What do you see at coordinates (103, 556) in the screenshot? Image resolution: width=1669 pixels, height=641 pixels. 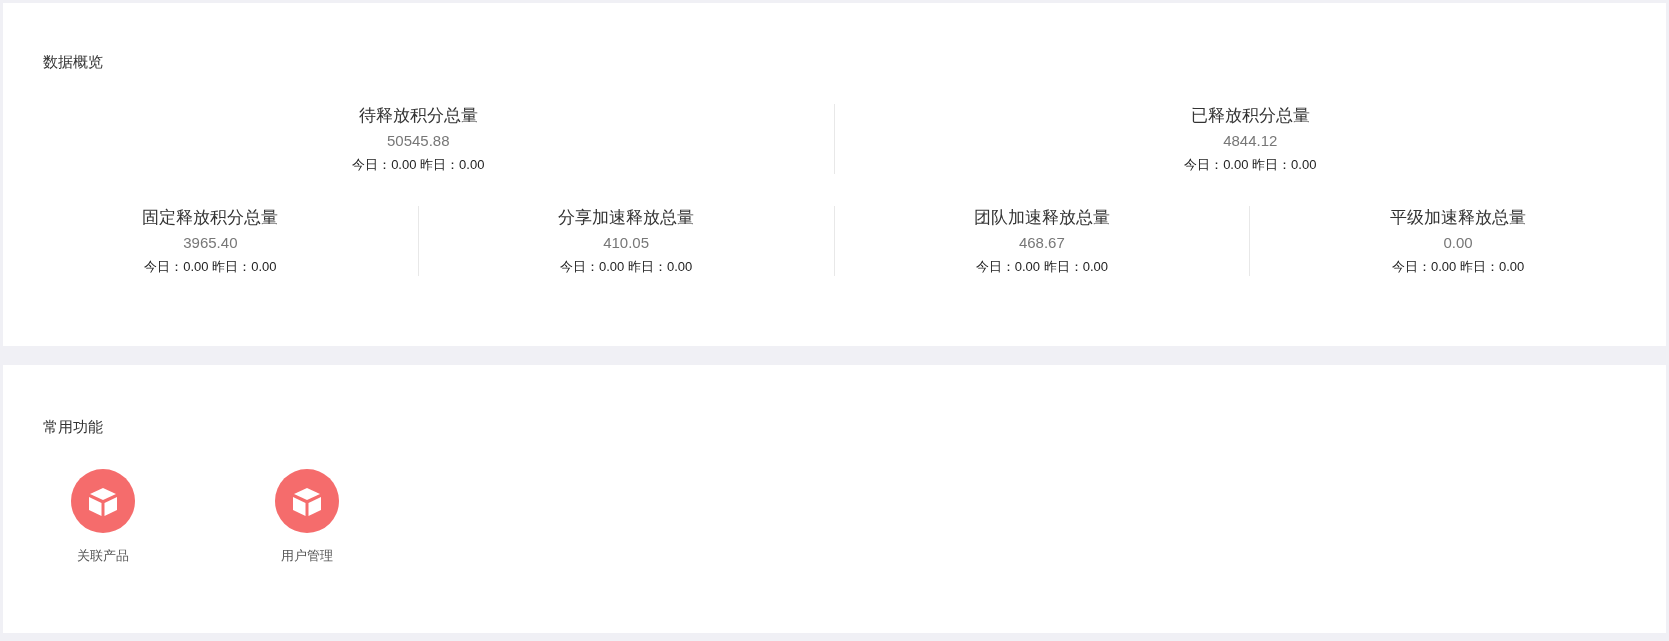 I see `shortcut-label: 关联产品` at bounding box center [103, 556].